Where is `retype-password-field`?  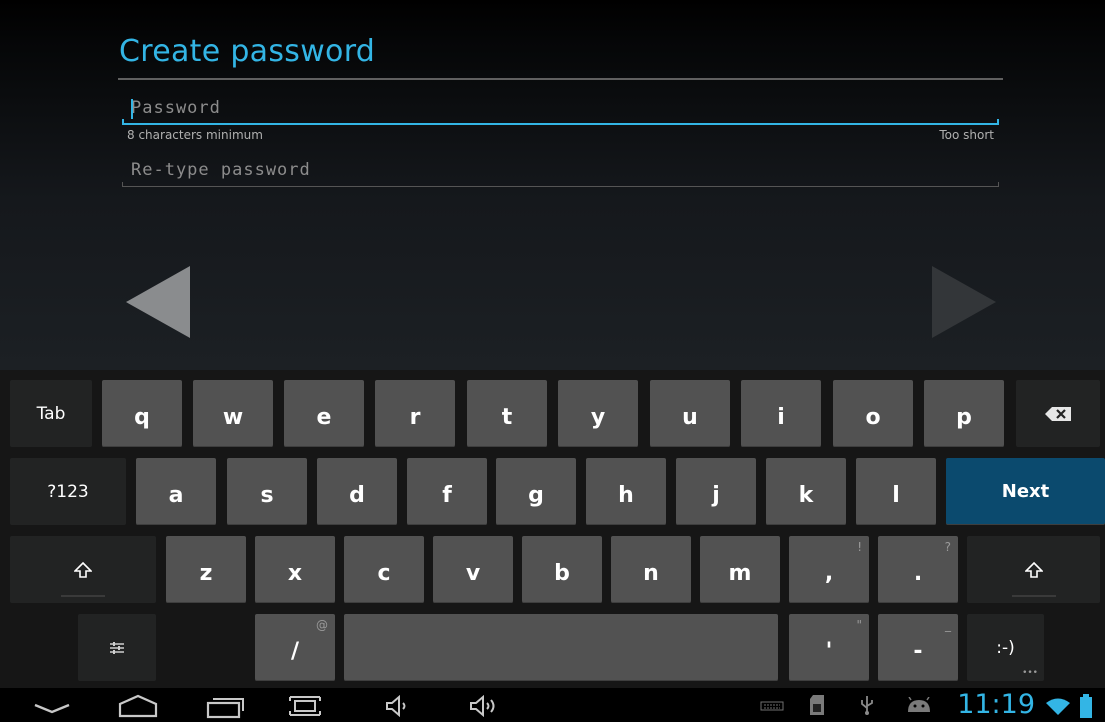
retype-password-field is located at coordinates (560, 171).